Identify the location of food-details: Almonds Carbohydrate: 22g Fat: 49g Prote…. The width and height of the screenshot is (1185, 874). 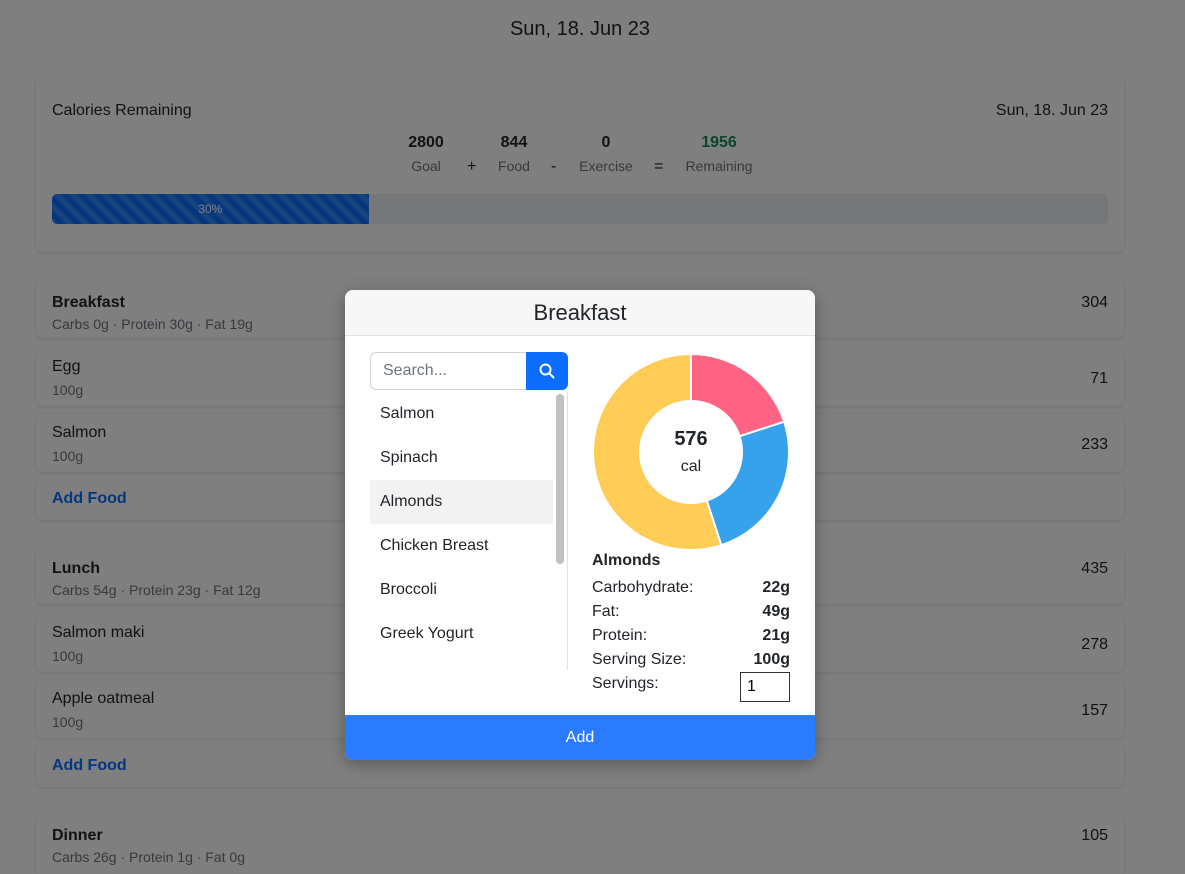
(691, 627).